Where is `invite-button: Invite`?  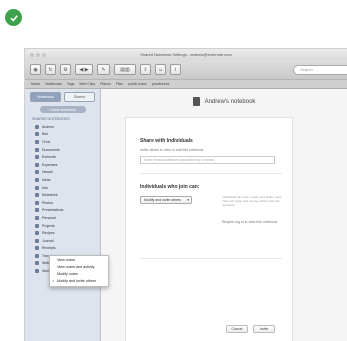
invite-button: Invite is located at coordinates (264, 329).